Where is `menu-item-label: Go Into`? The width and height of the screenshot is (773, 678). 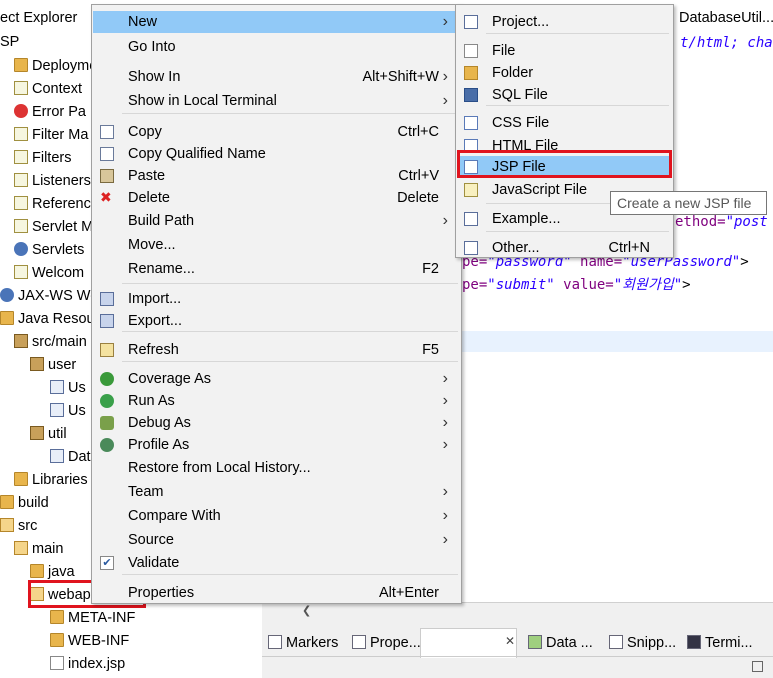 menu-item-label: Go Into is located at coordinates (152, 47).